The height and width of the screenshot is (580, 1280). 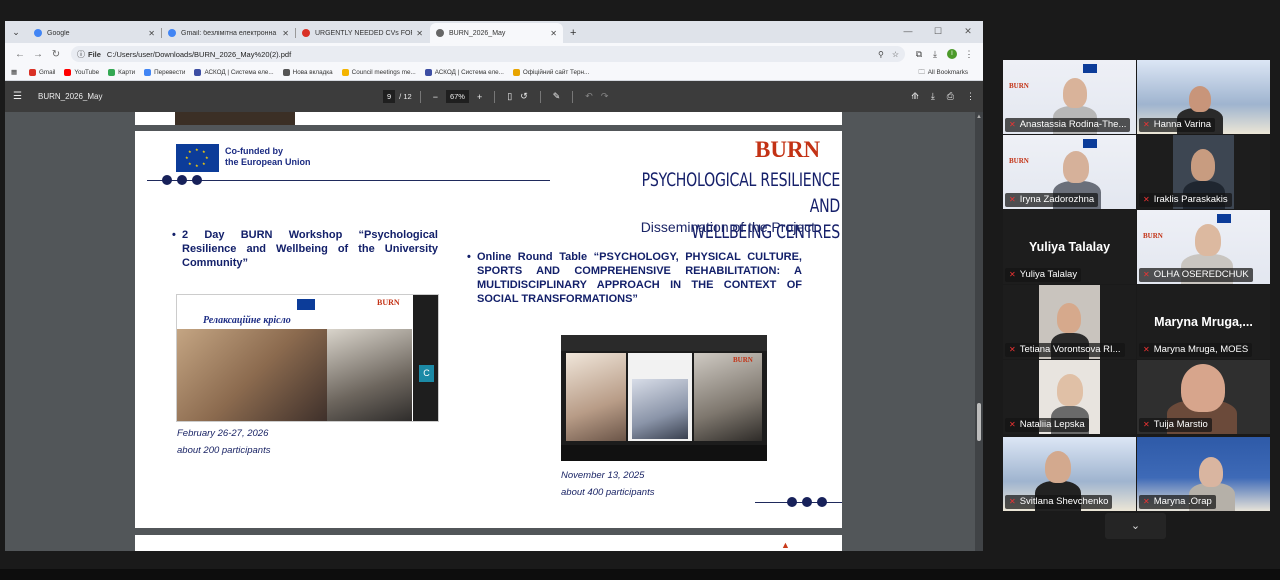 I want to click on workshop-date: February 26-27, 2026, so click(x=223, y=433).